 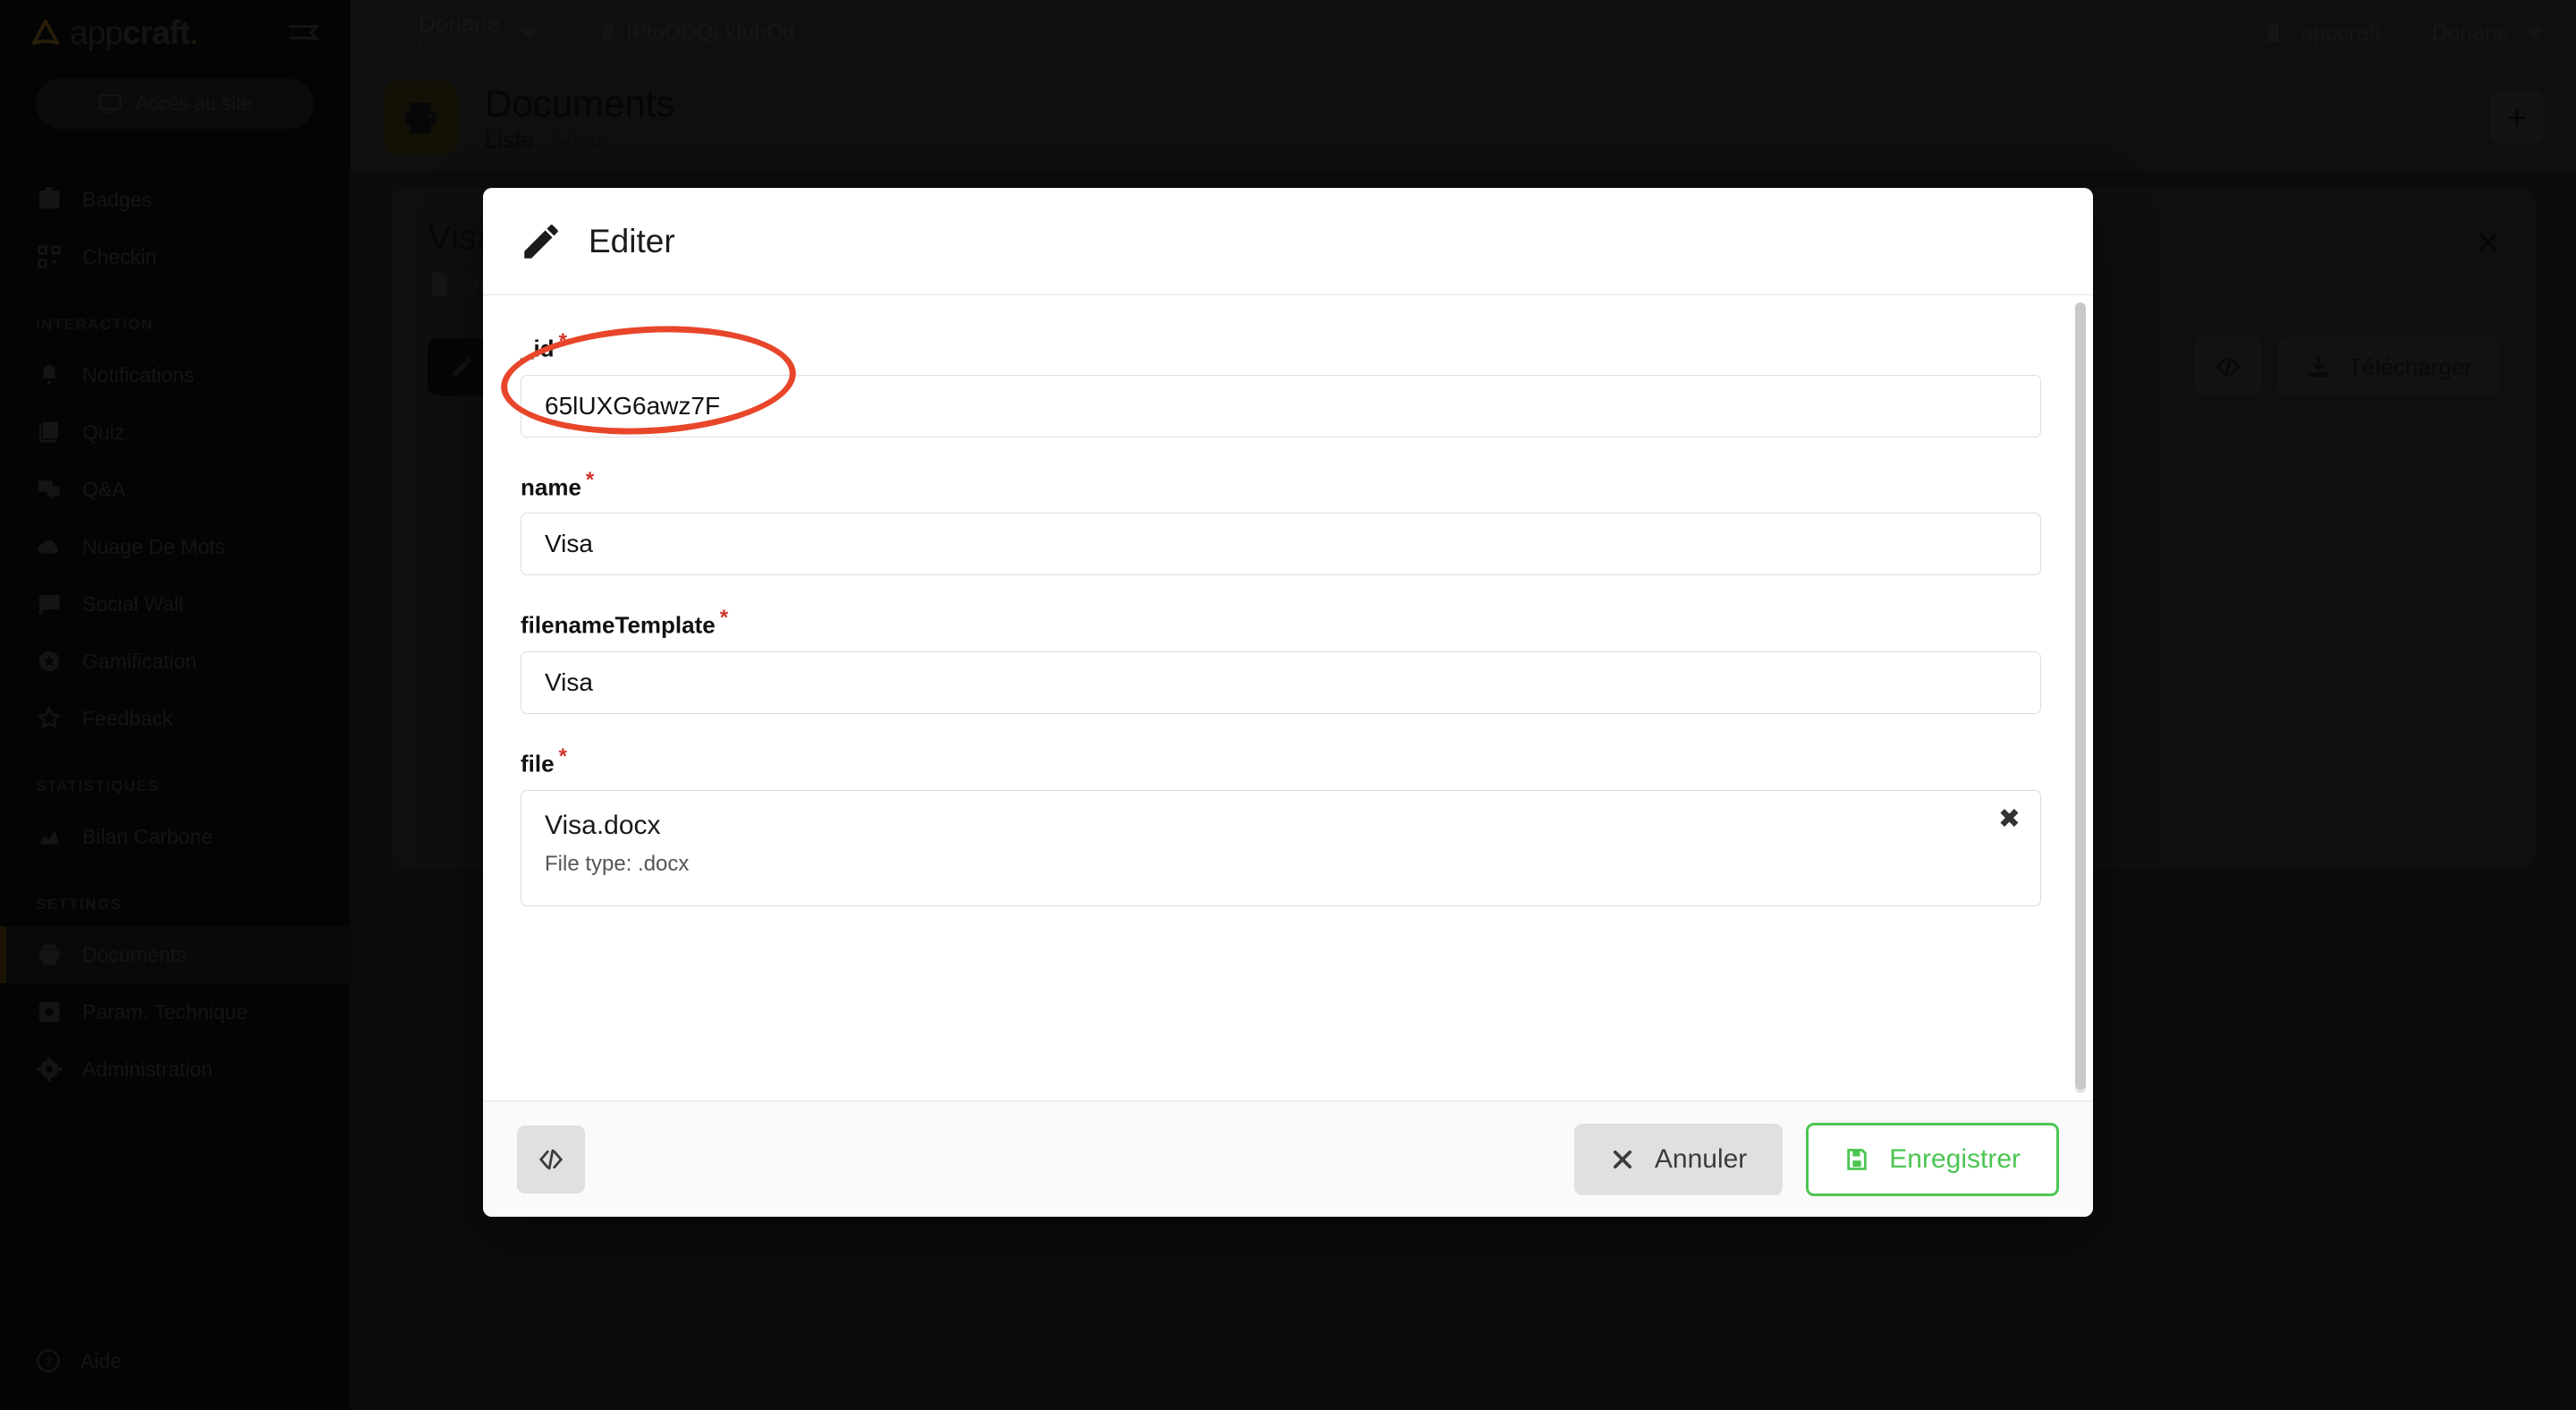 What do you see at coordinates (1288, 1159) in the screenshot?
I see `modal-footer: Annuler Enregistrer` at bounding box center [1288, 1159].